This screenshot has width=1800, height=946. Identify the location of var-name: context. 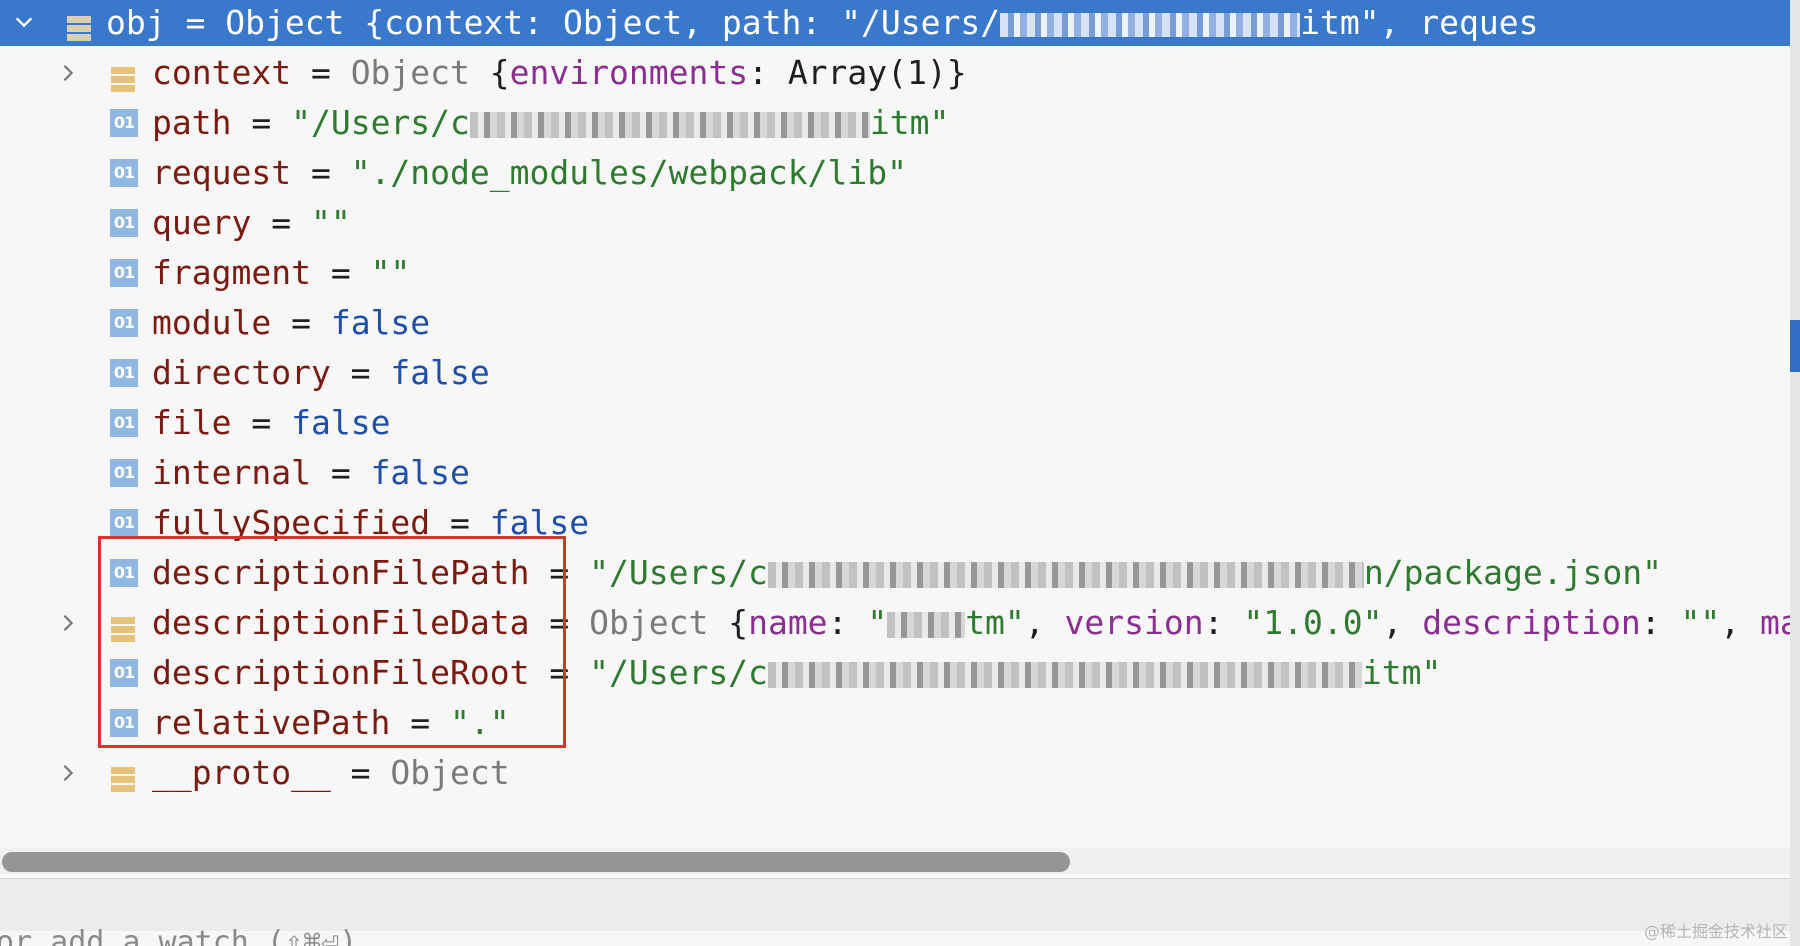
(222, 72).